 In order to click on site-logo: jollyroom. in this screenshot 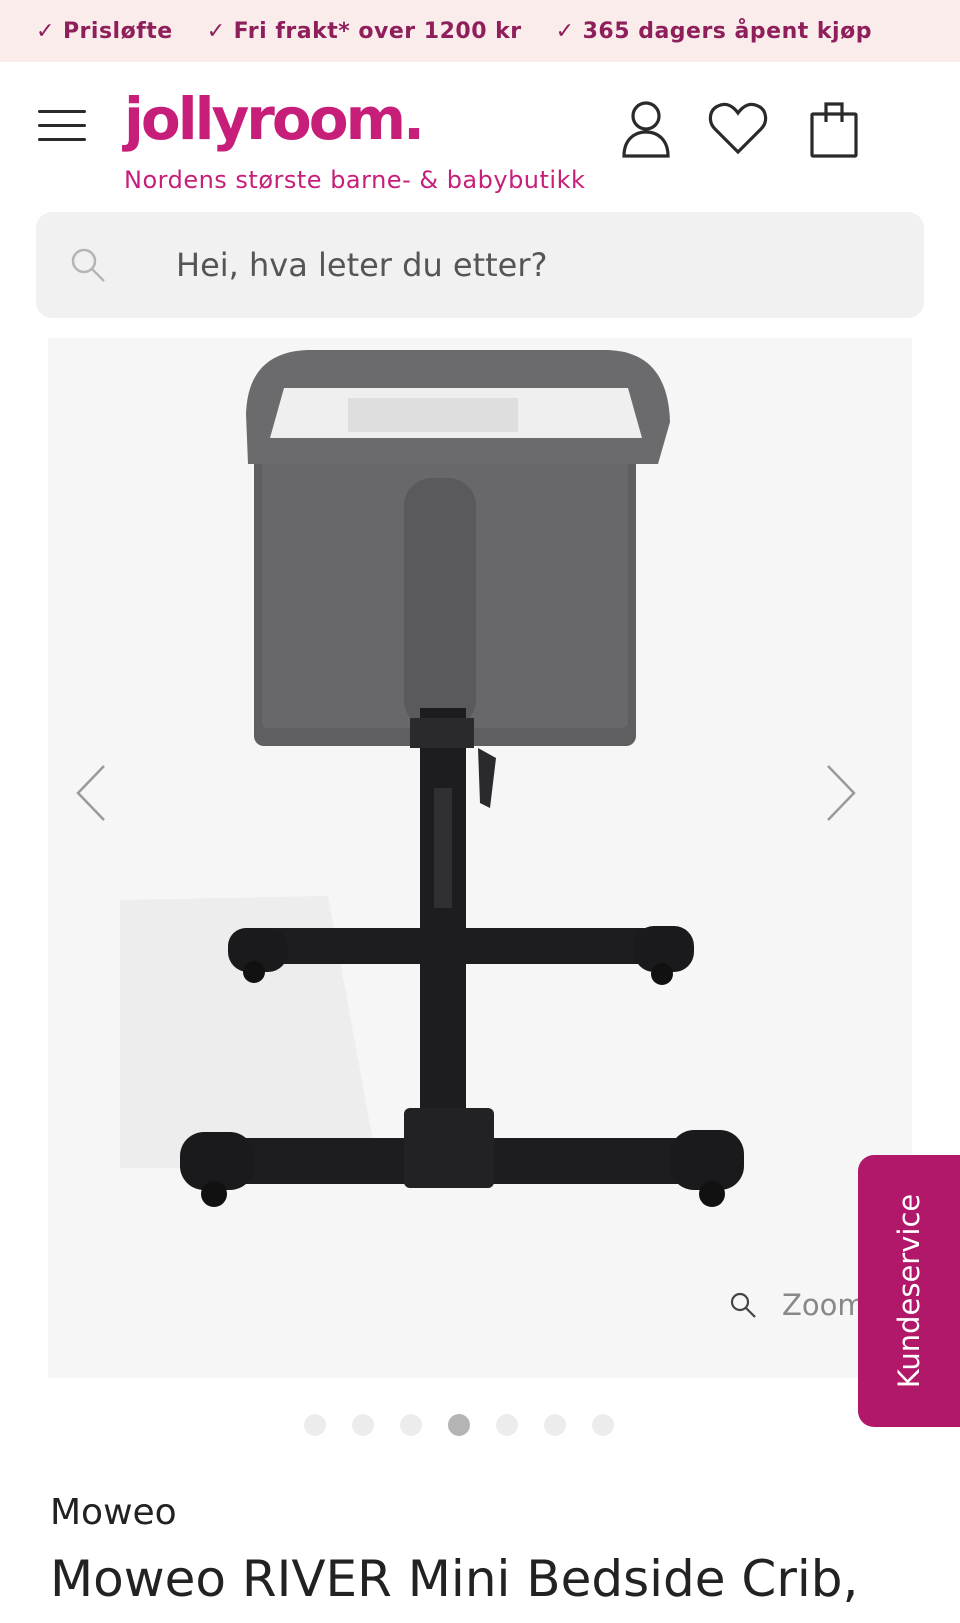, I will do `click(274, 119)`.